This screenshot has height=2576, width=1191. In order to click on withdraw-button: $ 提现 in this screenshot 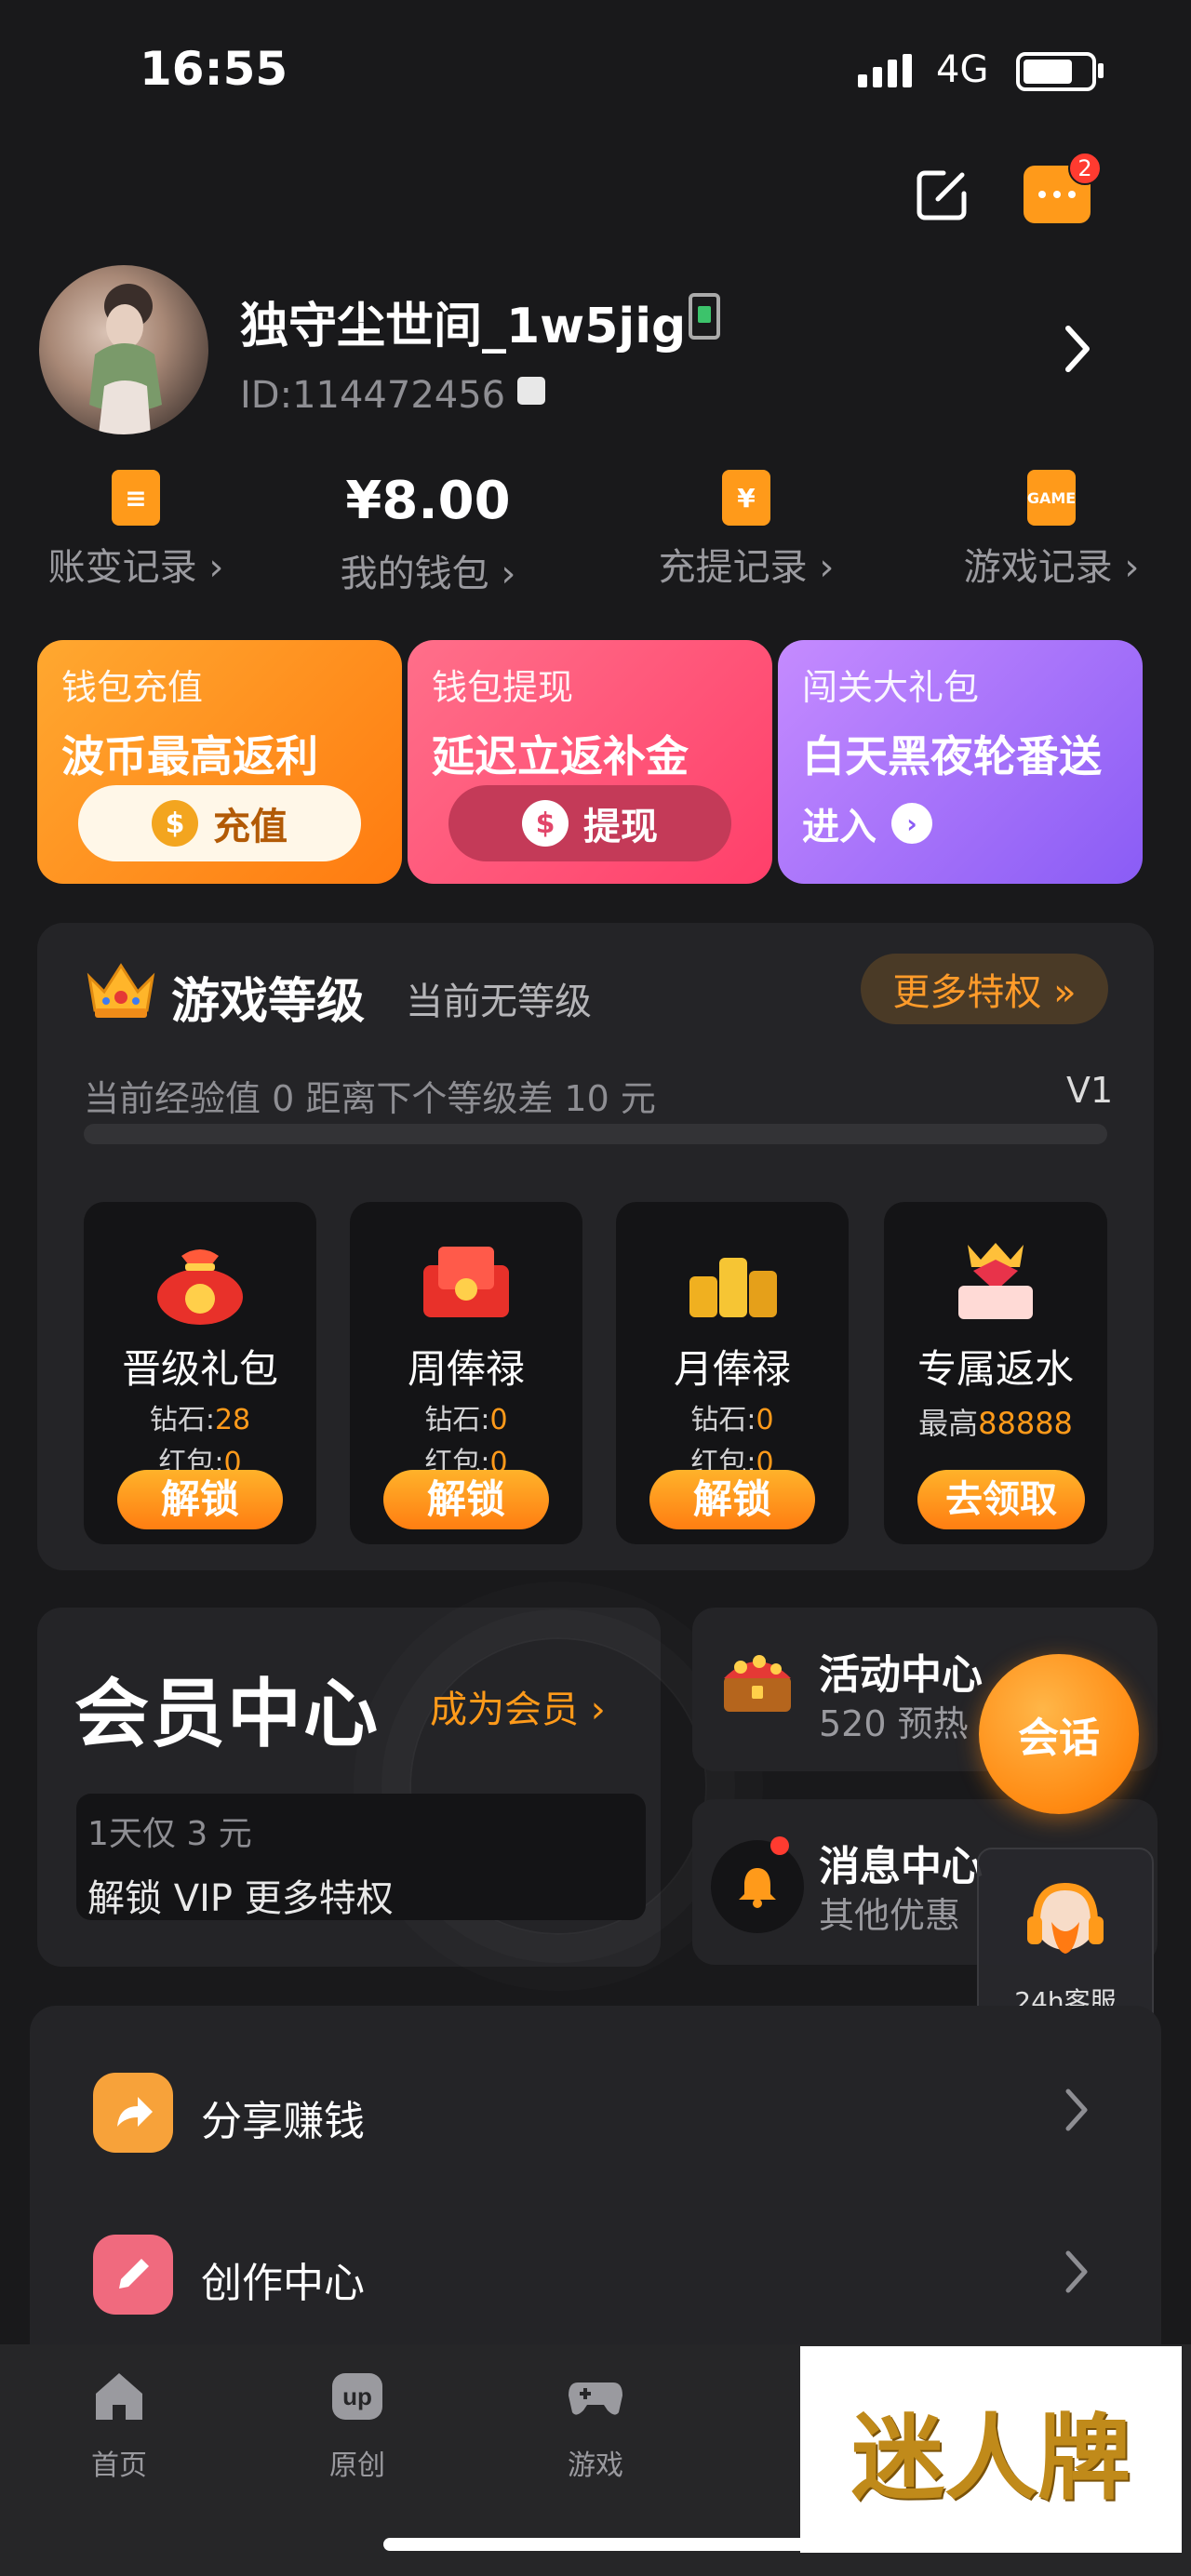, I will do `click(589, 823)`.